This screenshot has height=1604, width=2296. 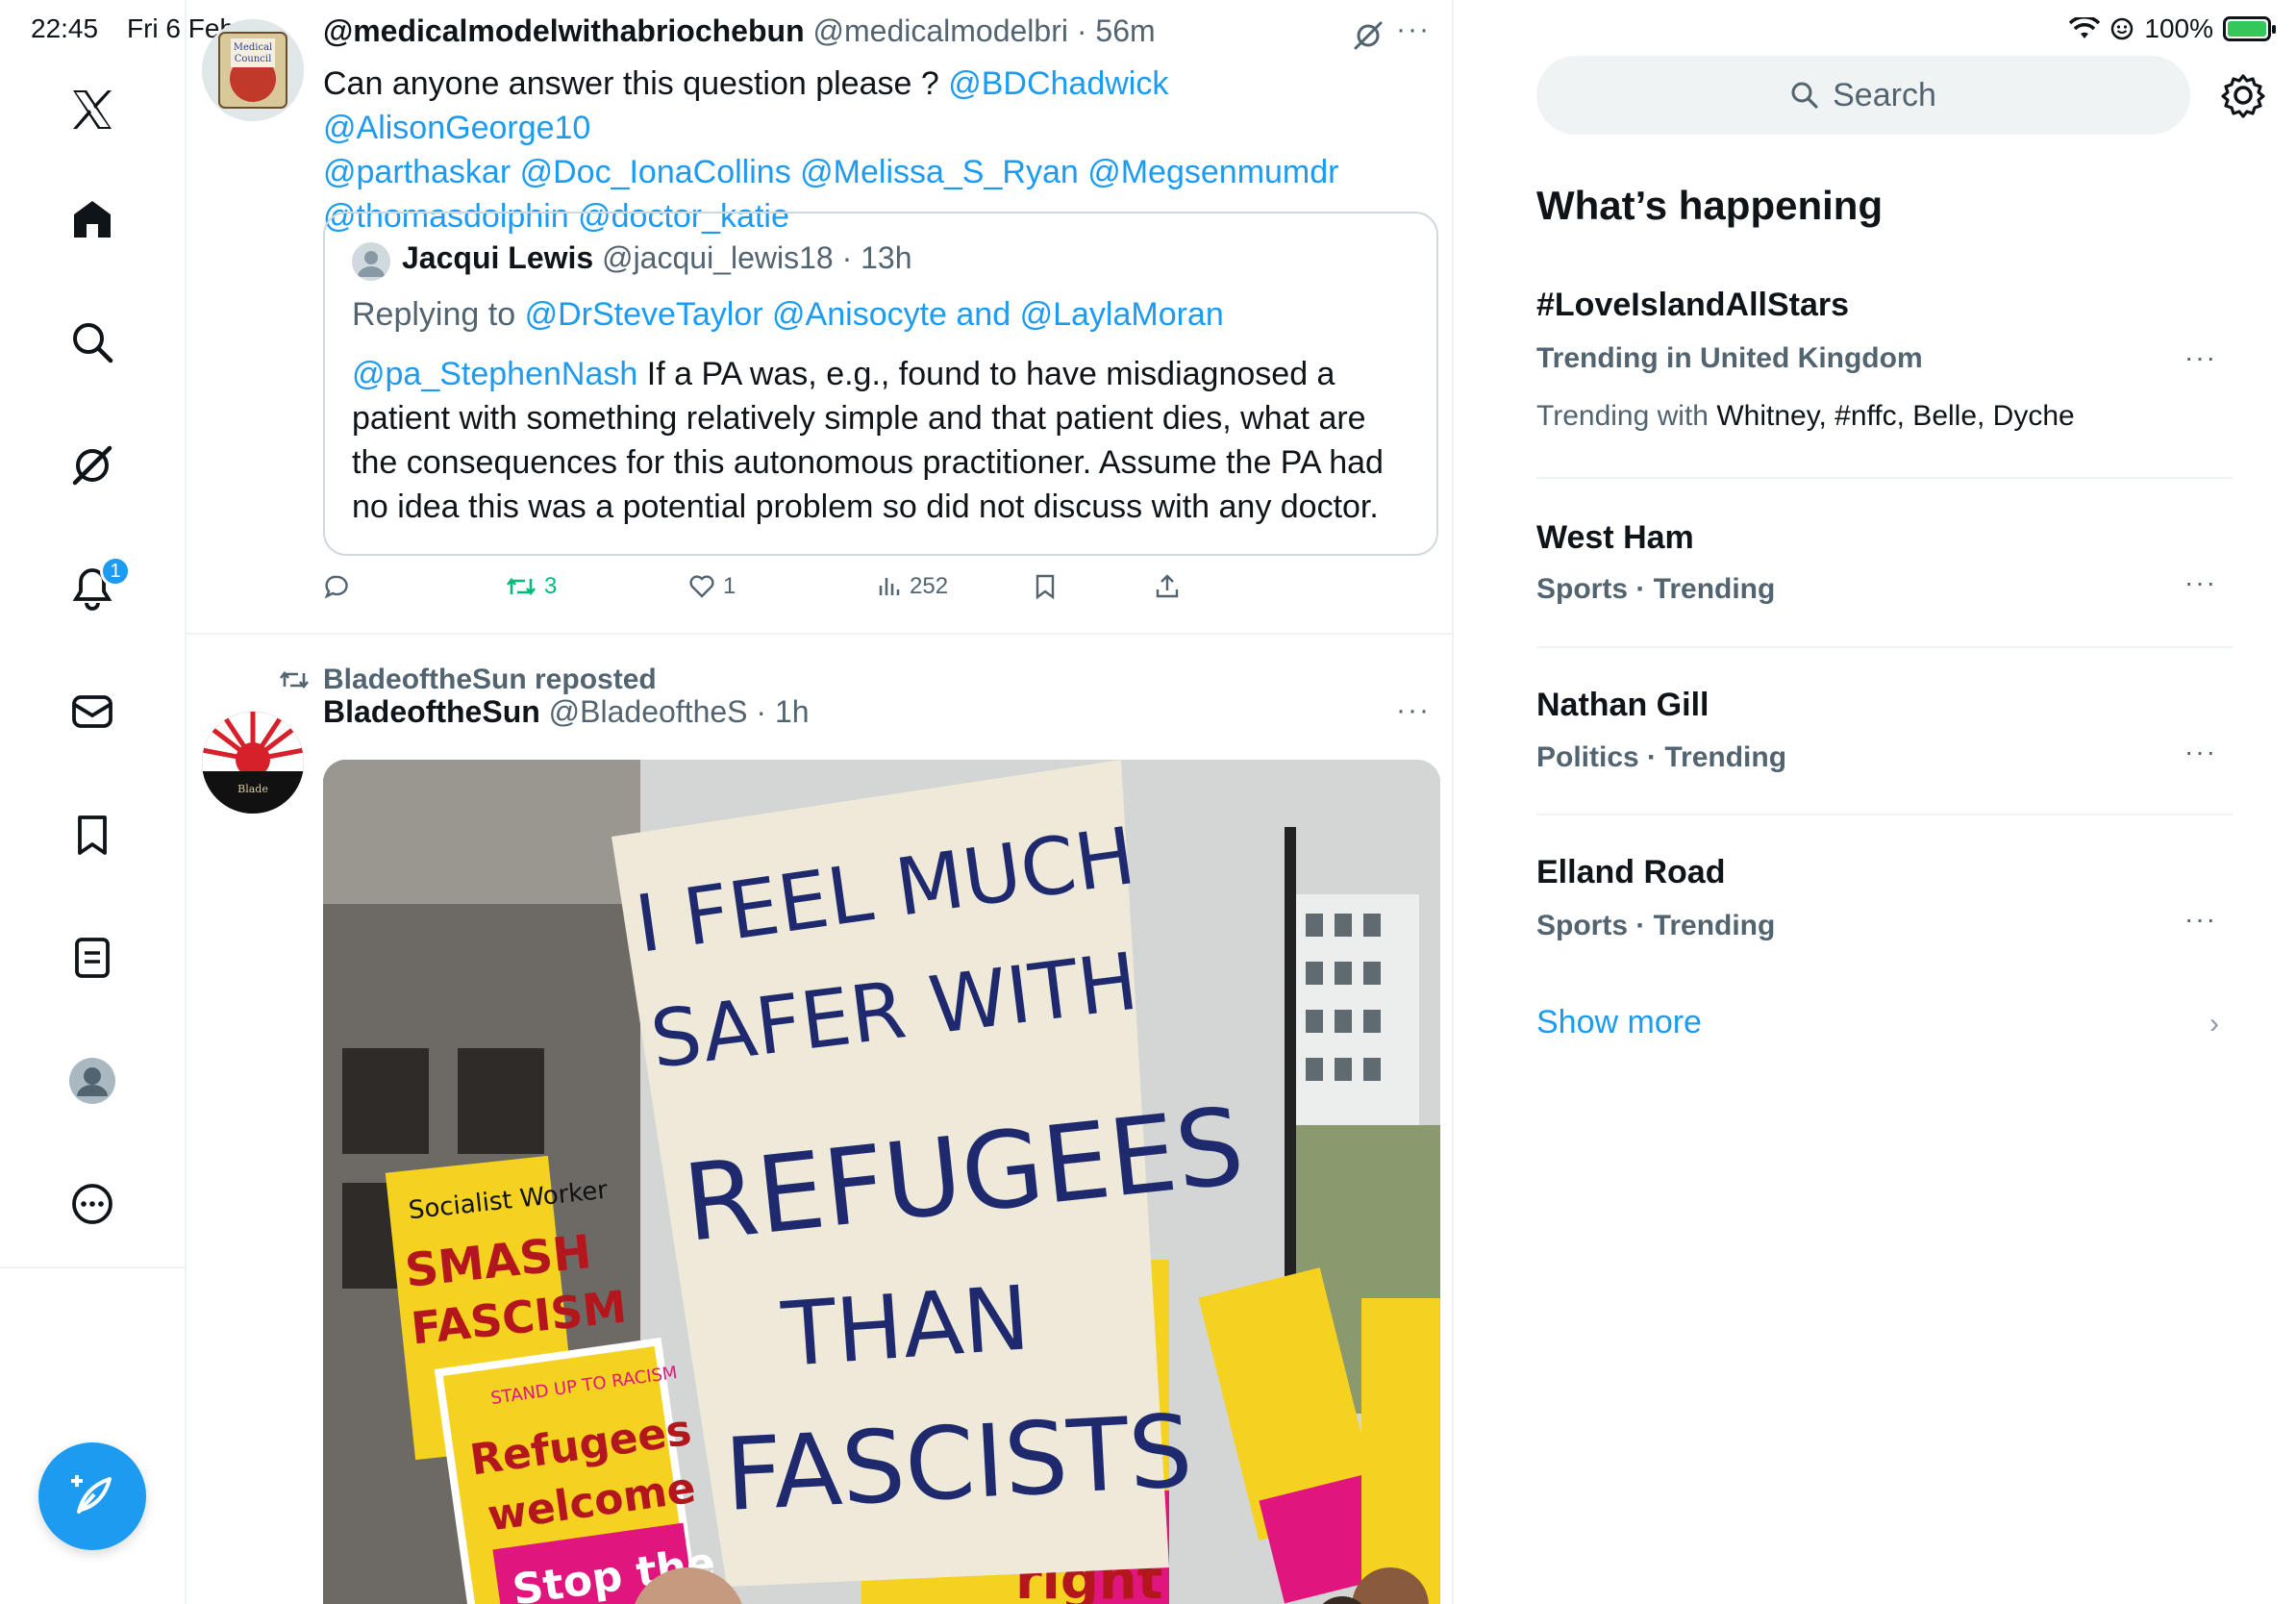 What do you see at coordinates (1116, 30) in the screenshot?
I see `timestamp: · 56m` at bounding box center [1116, 30].